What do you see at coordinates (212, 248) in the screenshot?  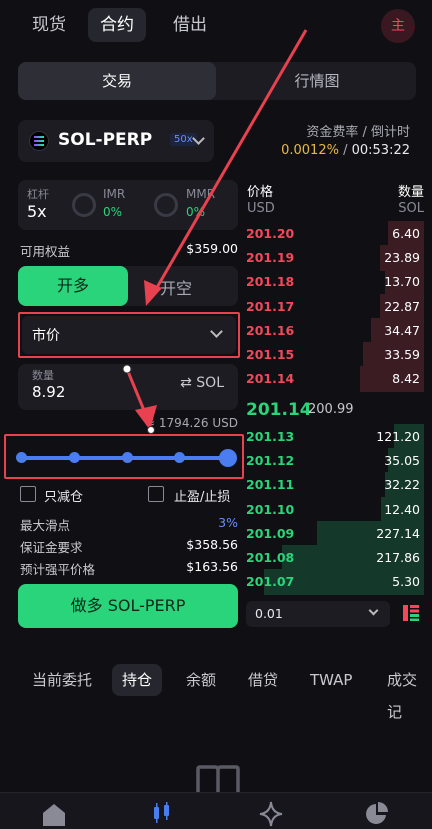 I see `available-equity-value: $359.00` at bounding box center [212, 248].